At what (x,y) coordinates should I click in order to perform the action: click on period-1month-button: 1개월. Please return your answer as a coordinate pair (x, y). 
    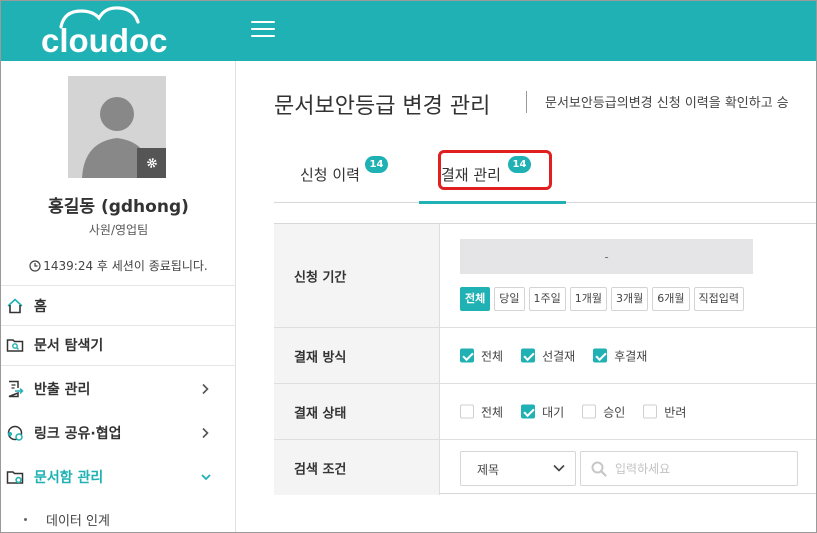
    Looking at the image, I should click on (588, 299).